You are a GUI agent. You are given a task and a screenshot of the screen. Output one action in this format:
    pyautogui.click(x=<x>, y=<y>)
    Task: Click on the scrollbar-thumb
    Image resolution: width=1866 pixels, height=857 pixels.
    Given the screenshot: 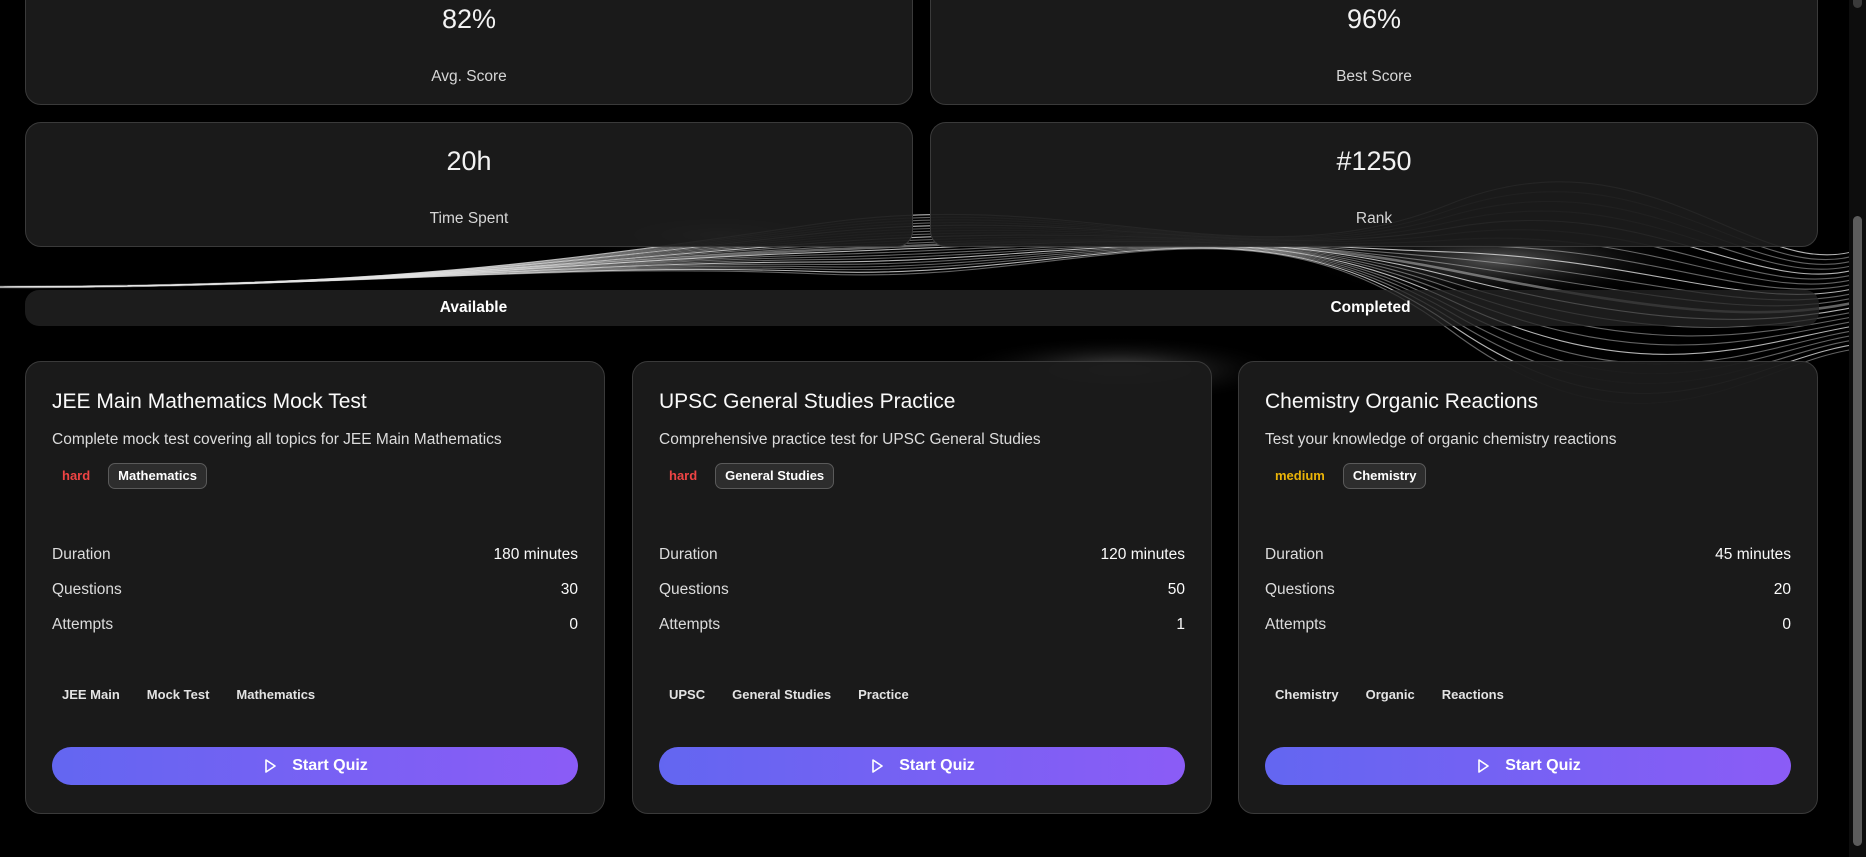 What is the action you would take?
    pyautogui.click(x=1857, y=531)
    